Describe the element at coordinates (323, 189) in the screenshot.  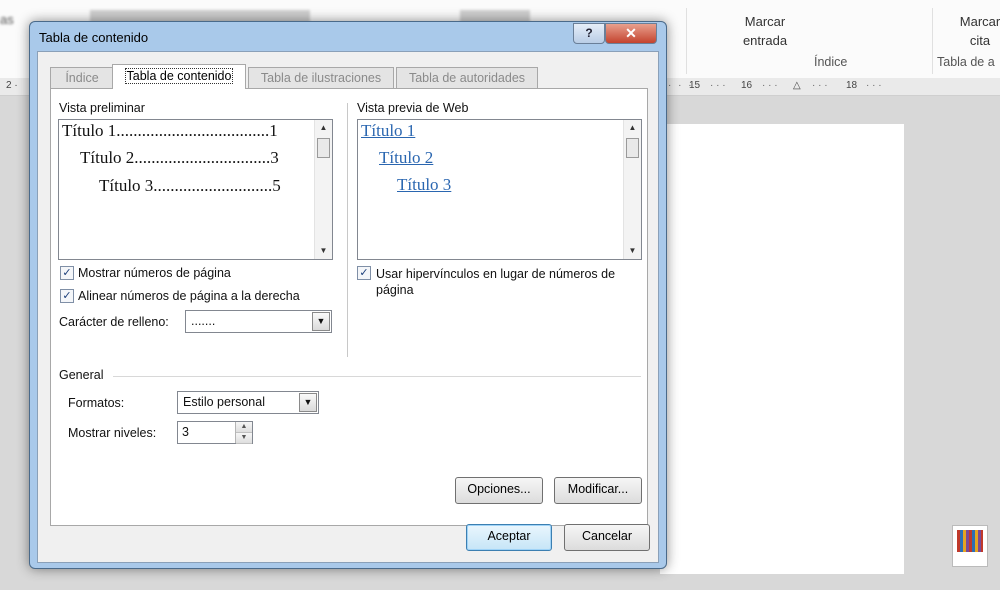
I see `preview-scrollbar: ▲ ▼` at that location.